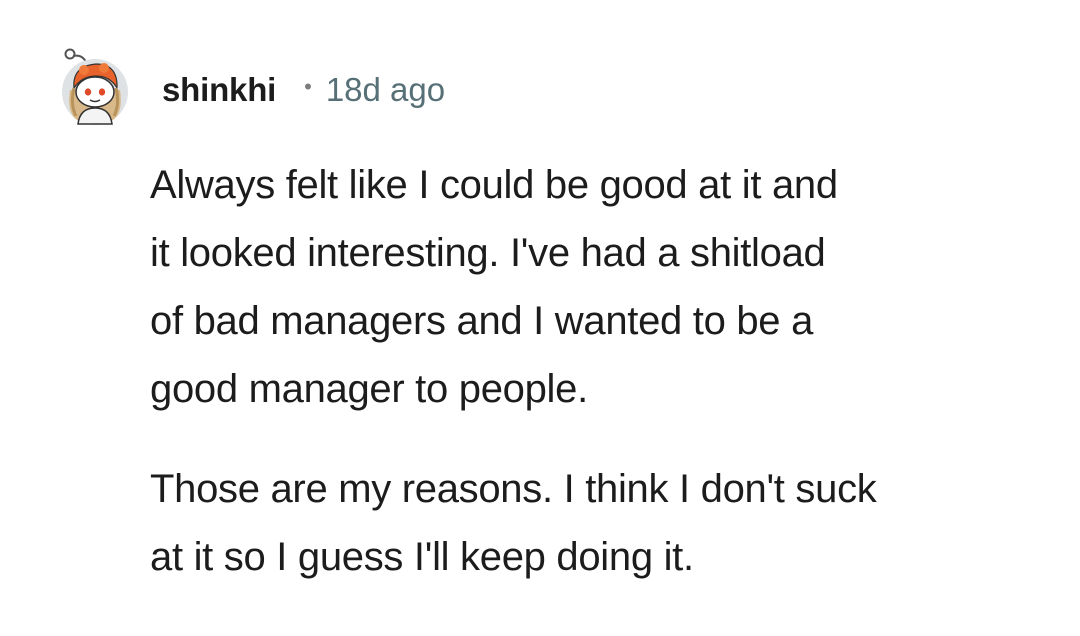 Image resolution: width=1080 pixels, height=636 pixels. Describe the element at coordinates (219, 90) in the screenshot. I see `author-username: shinkhi` at that location.